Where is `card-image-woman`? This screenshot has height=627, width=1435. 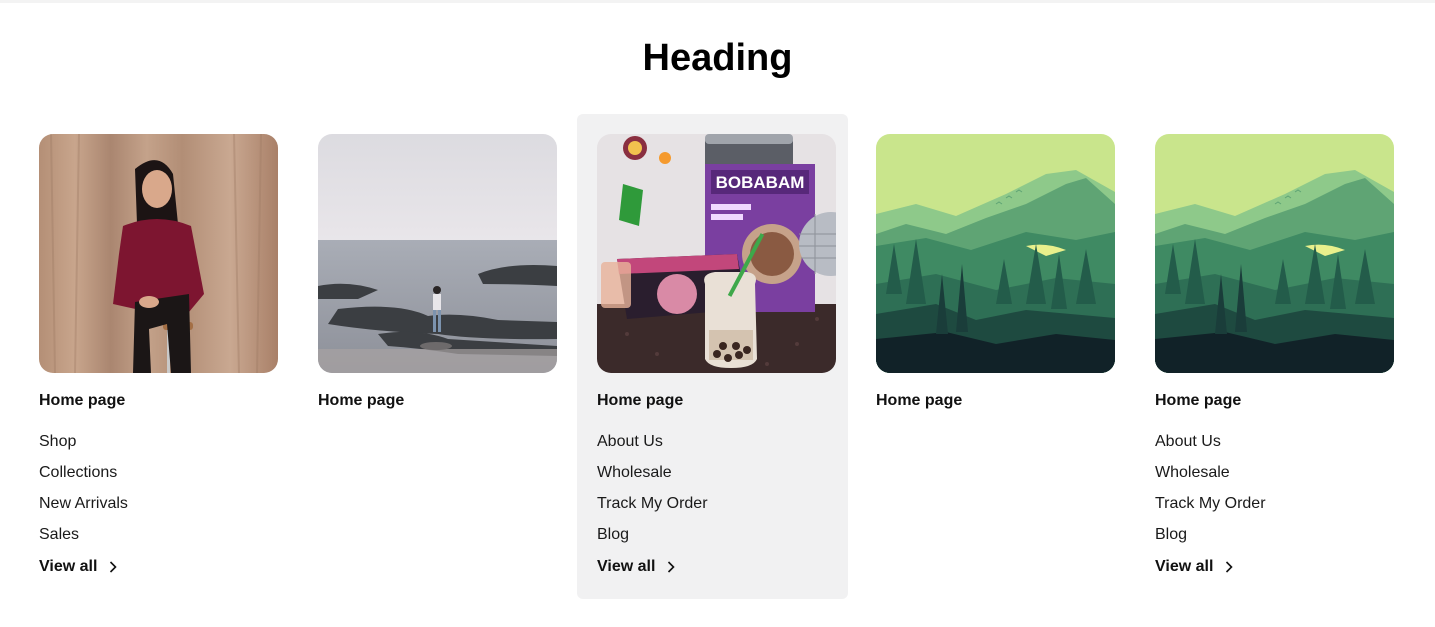
card-image-woman is located at coordinates (158, 253).